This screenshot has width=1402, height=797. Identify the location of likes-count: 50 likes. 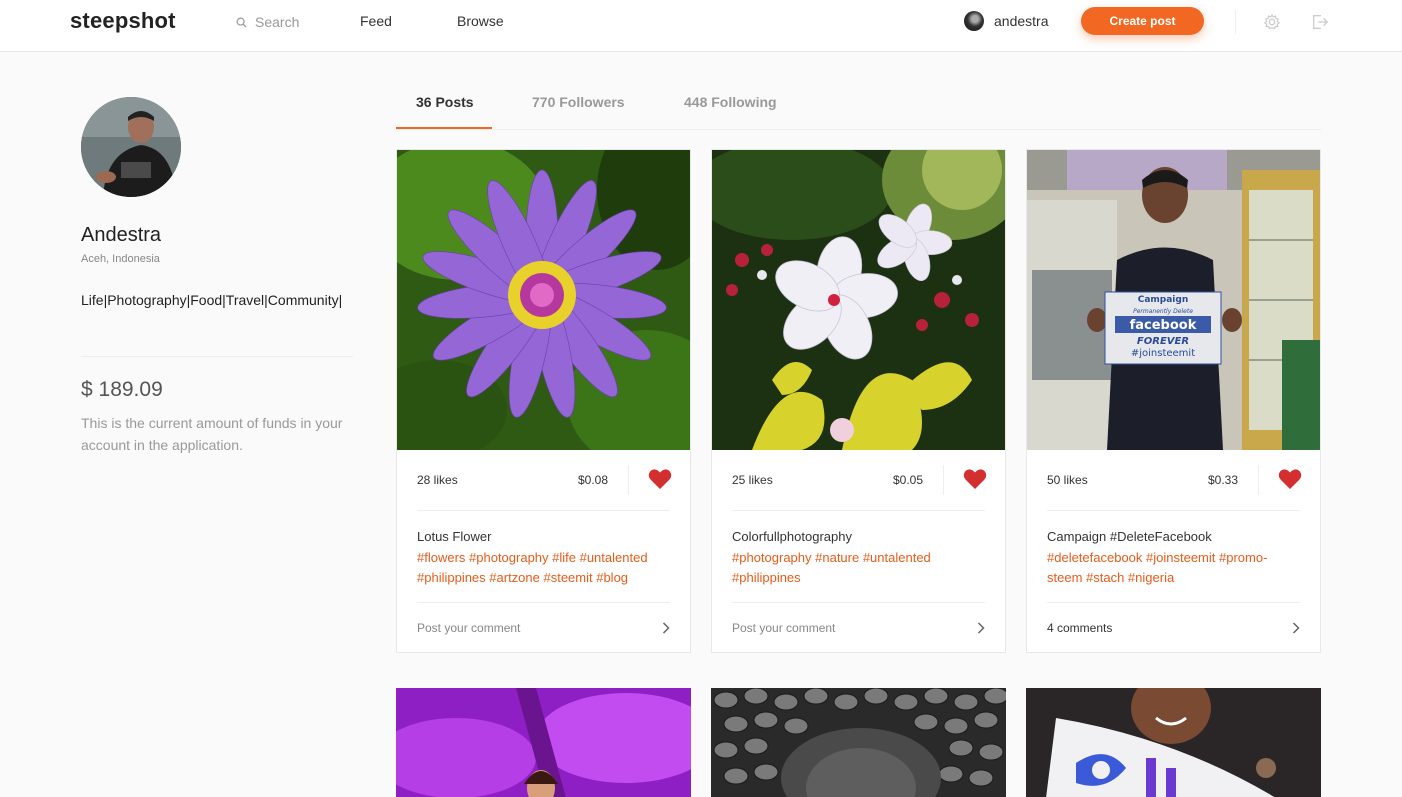
(1067, 480).